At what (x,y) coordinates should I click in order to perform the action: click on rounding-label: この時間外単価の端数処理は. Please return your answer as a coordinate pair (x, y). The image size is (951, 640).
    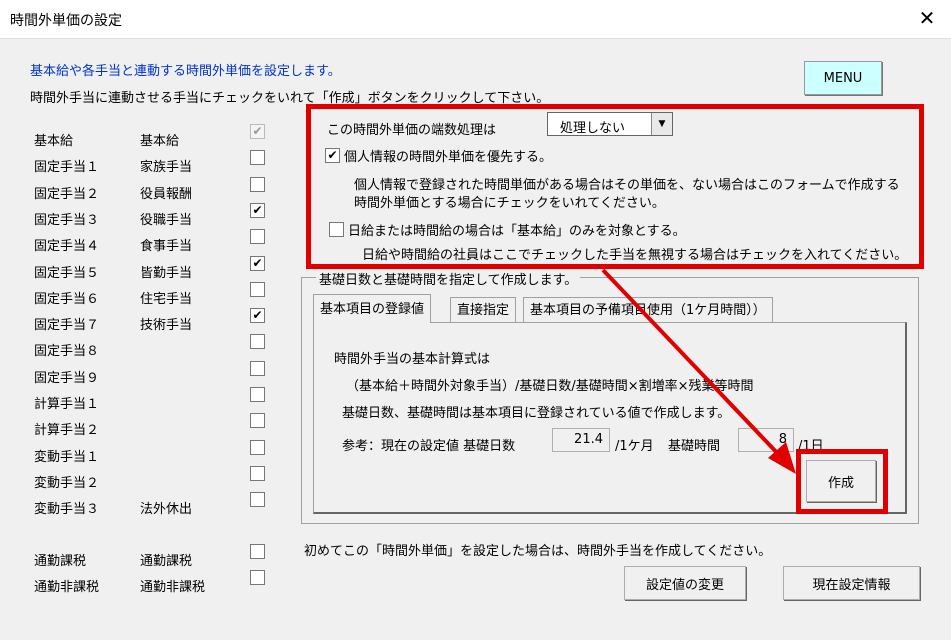
    Looking at the image, I should click on (412, 130).